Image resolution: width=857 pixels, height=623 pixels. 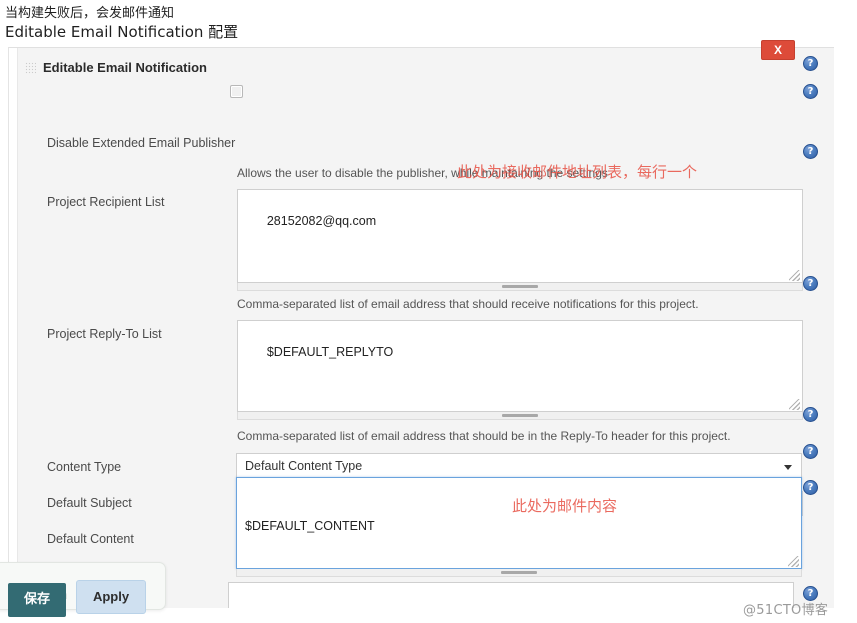 I want to click on annotation-recipient-note: 此处为接收邮件地址列表，每行一个, so click(x=577, y=172).